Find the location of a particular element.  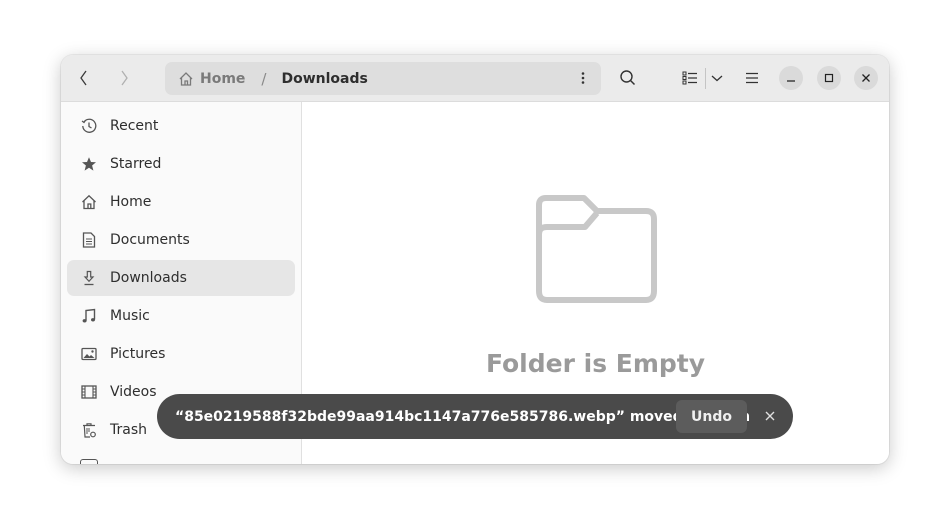

folder-icon is located at coordinates (596, 249).